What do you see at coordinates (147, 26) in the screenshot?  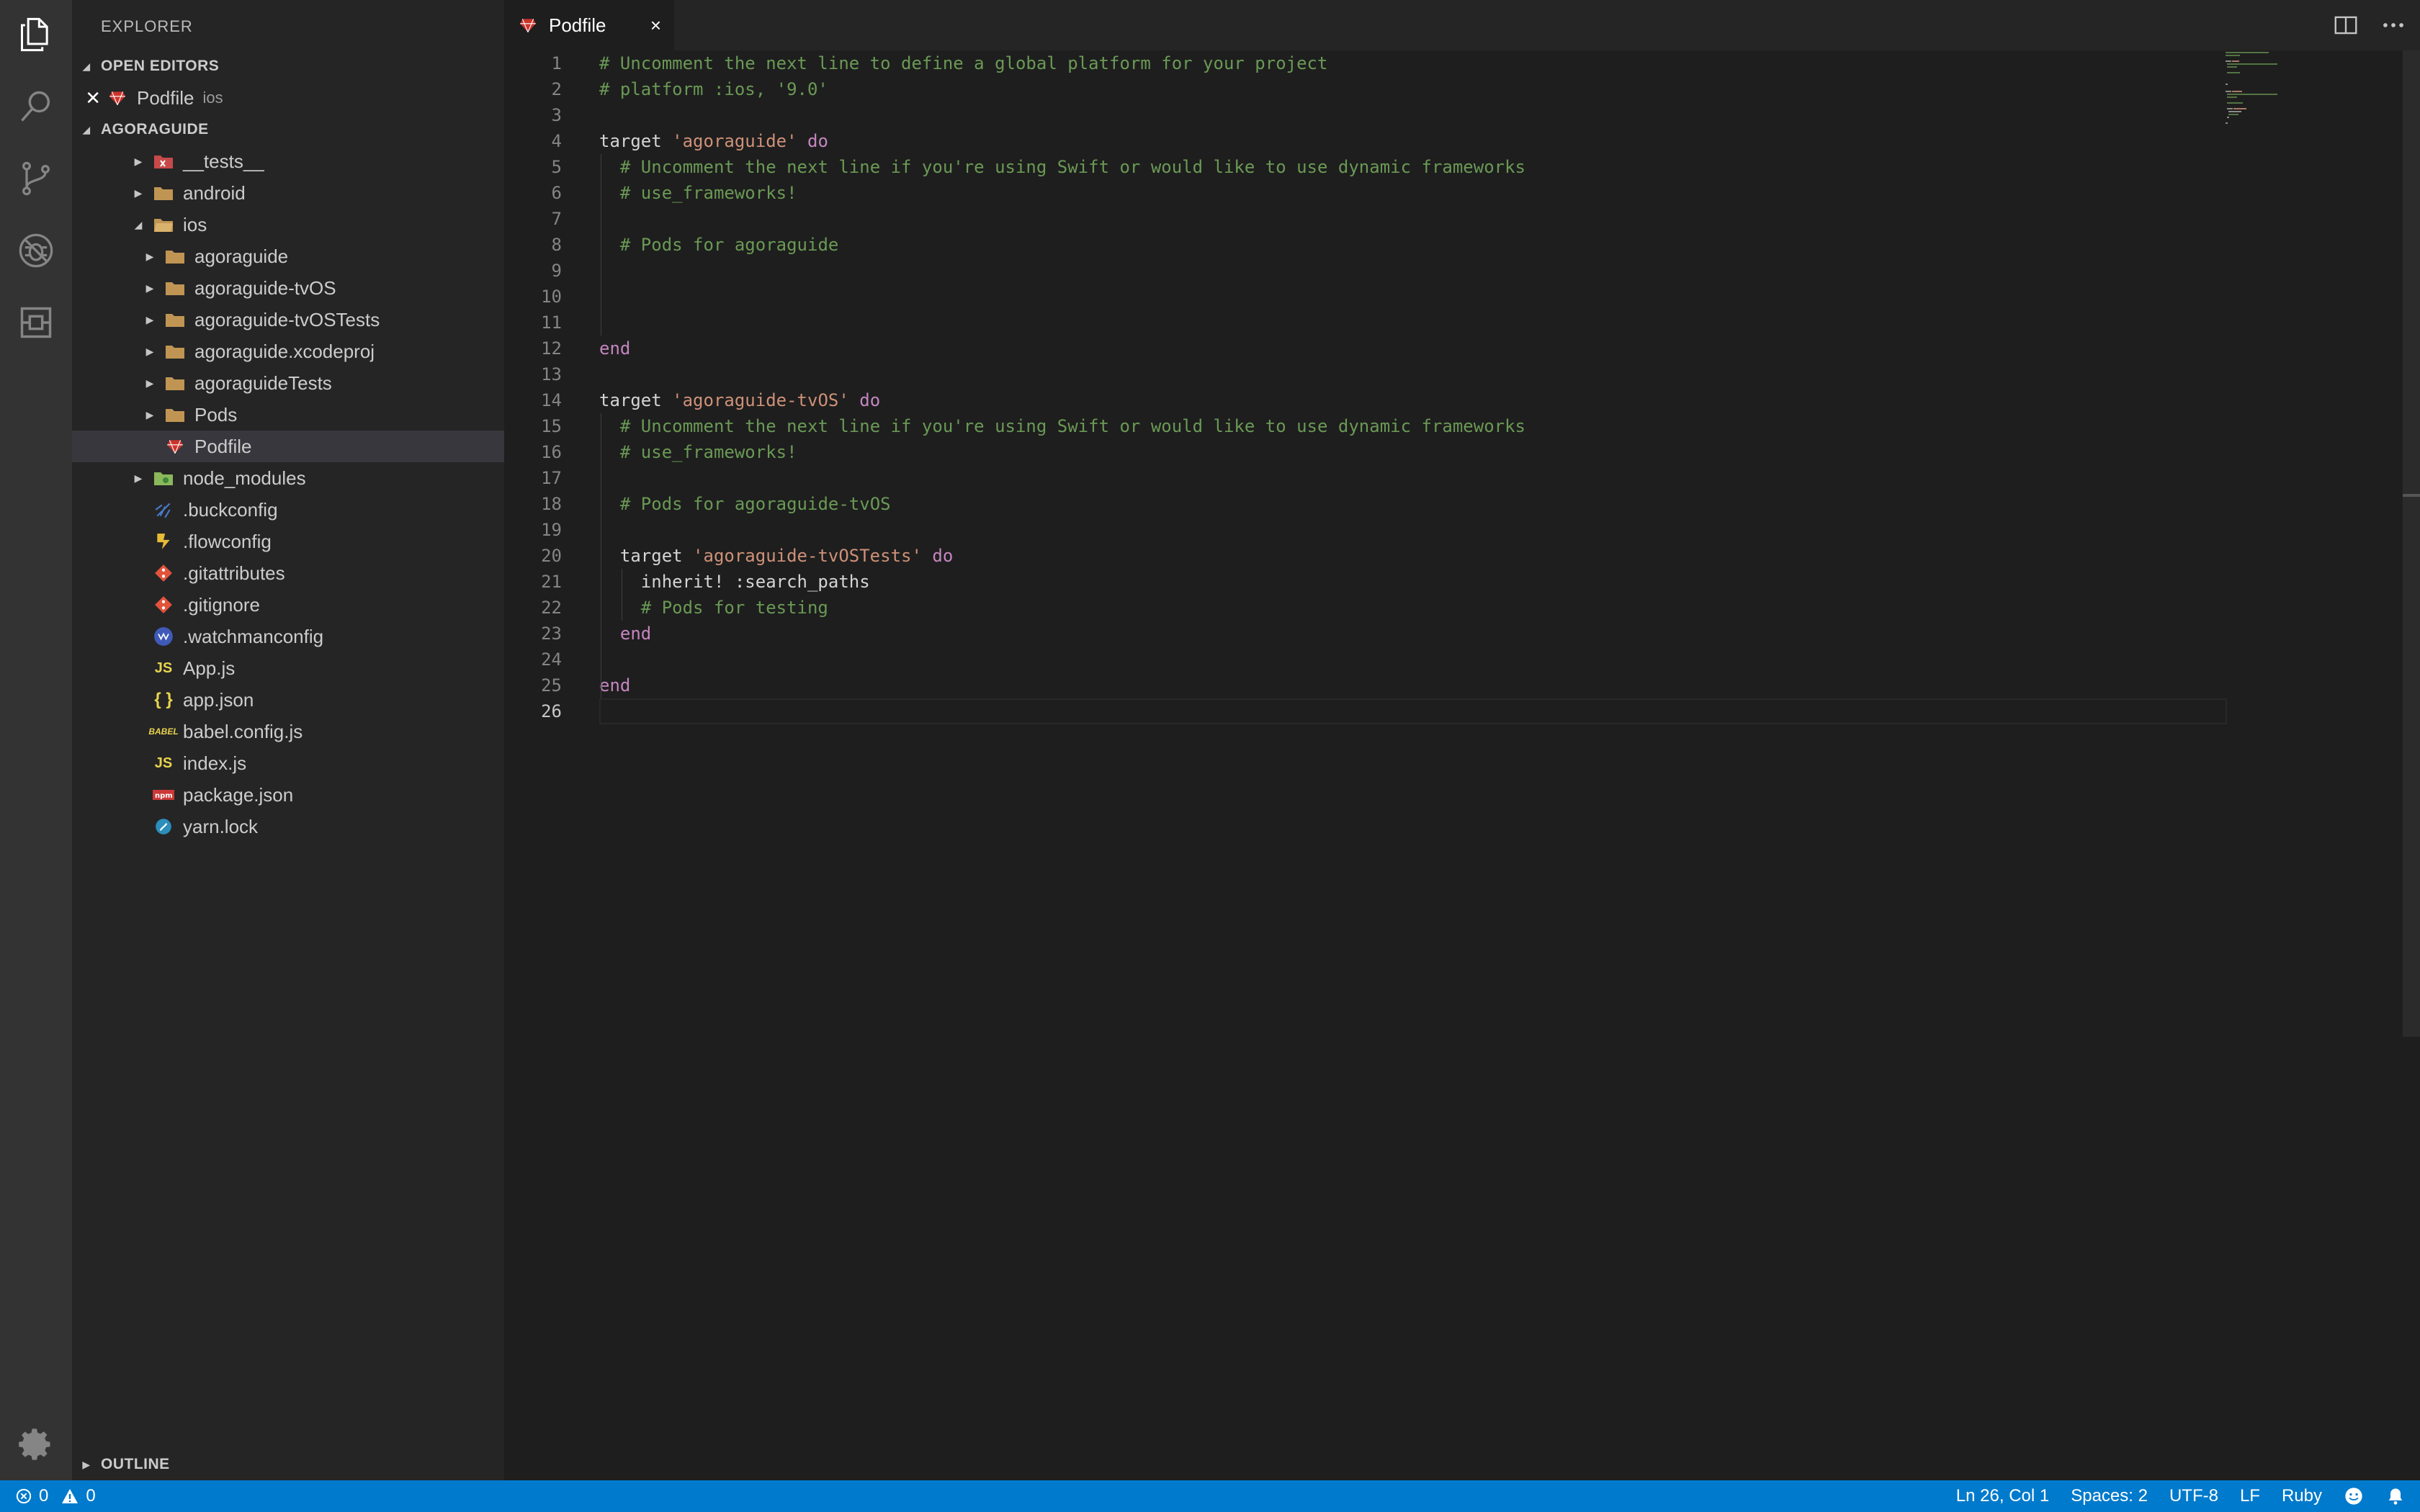 I see `sidebar-title: EXPLORER` at bounding box center [147, 26].